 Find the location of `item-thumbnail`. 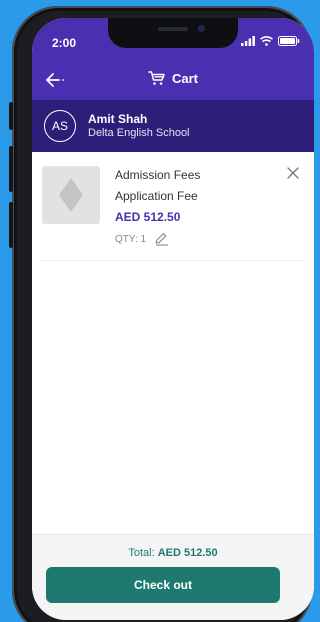

item-thumbnail is located at coordinates (71, 195).